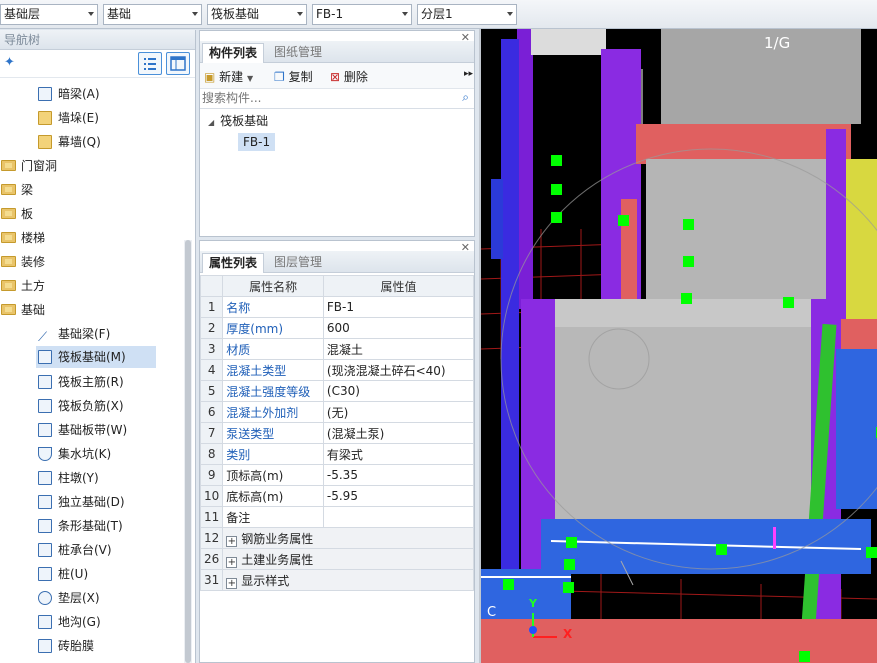  I want to click on table-row: 9 顶标高(m) -5.35, so click(337, 475).